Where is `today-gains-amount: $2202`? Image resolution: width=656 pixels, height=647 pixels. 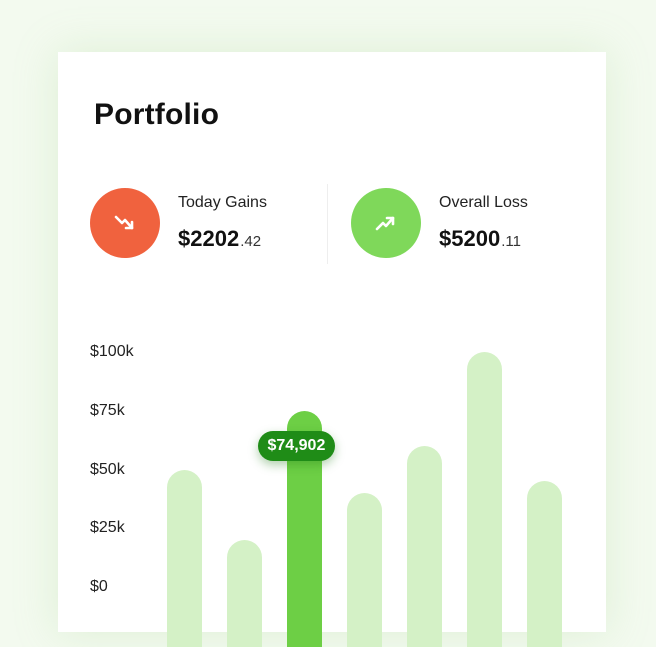
today-gains-amount: $2202 is located at coordinates (208, 238).